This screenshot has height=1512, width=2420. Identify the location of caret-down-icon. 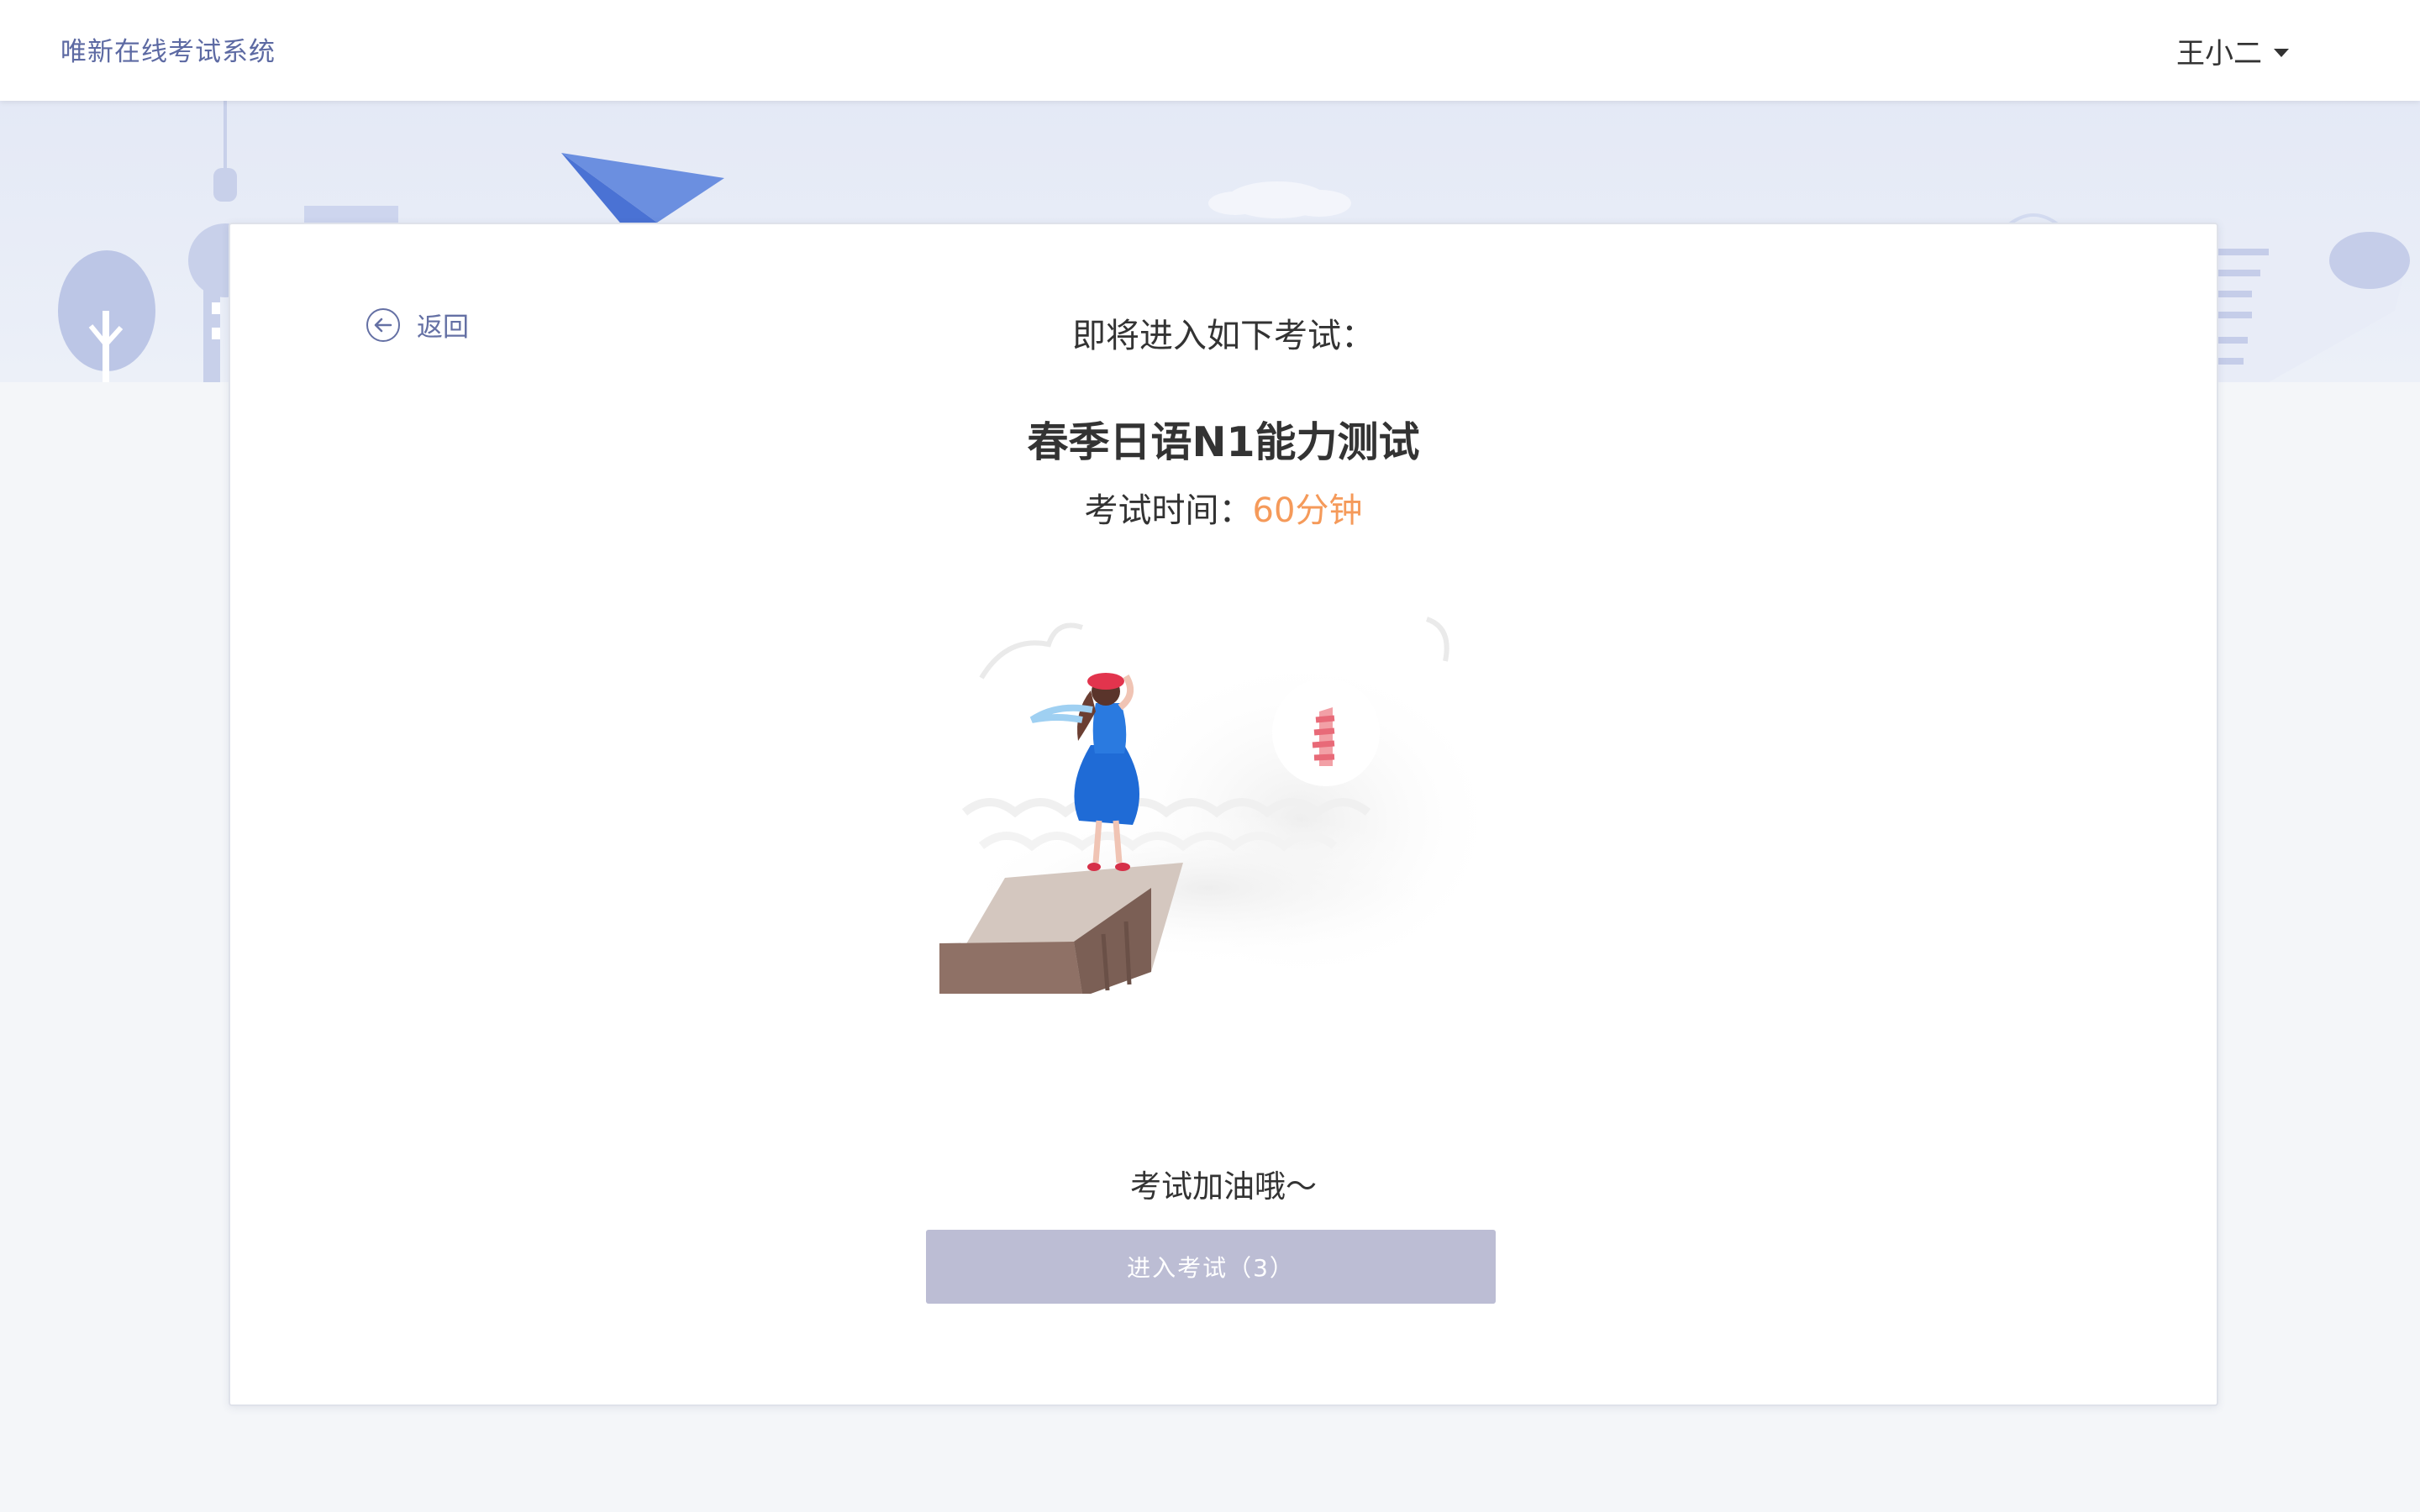
(2281, 52).